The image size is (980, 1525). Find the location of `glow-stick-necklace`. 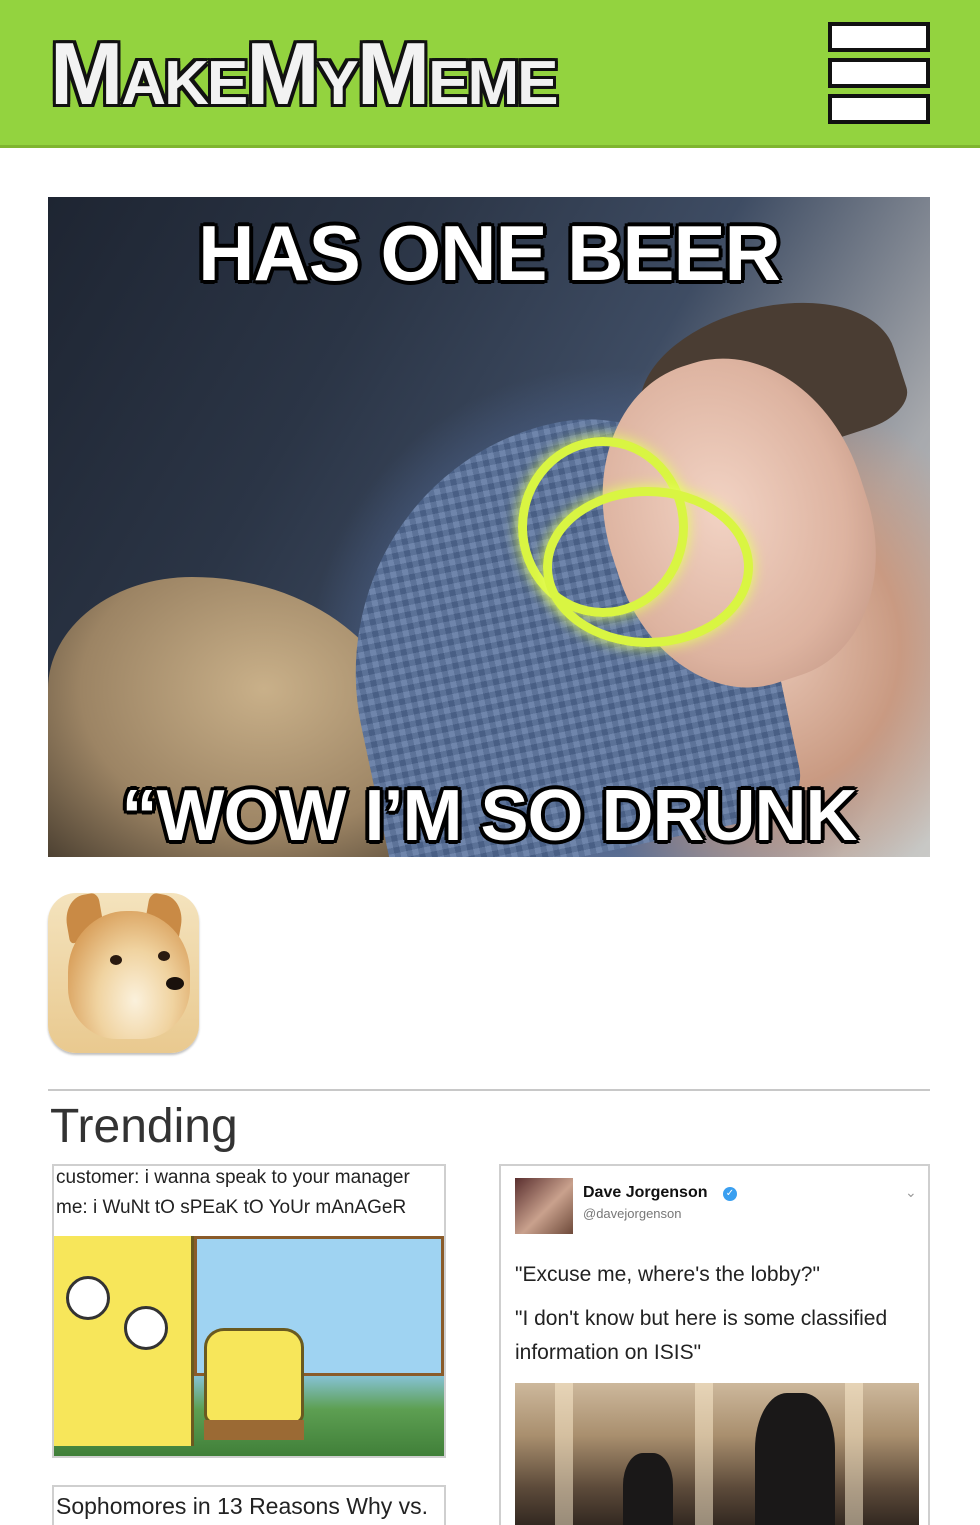

glow-stick-necklace is located at coordinates (648, 567).